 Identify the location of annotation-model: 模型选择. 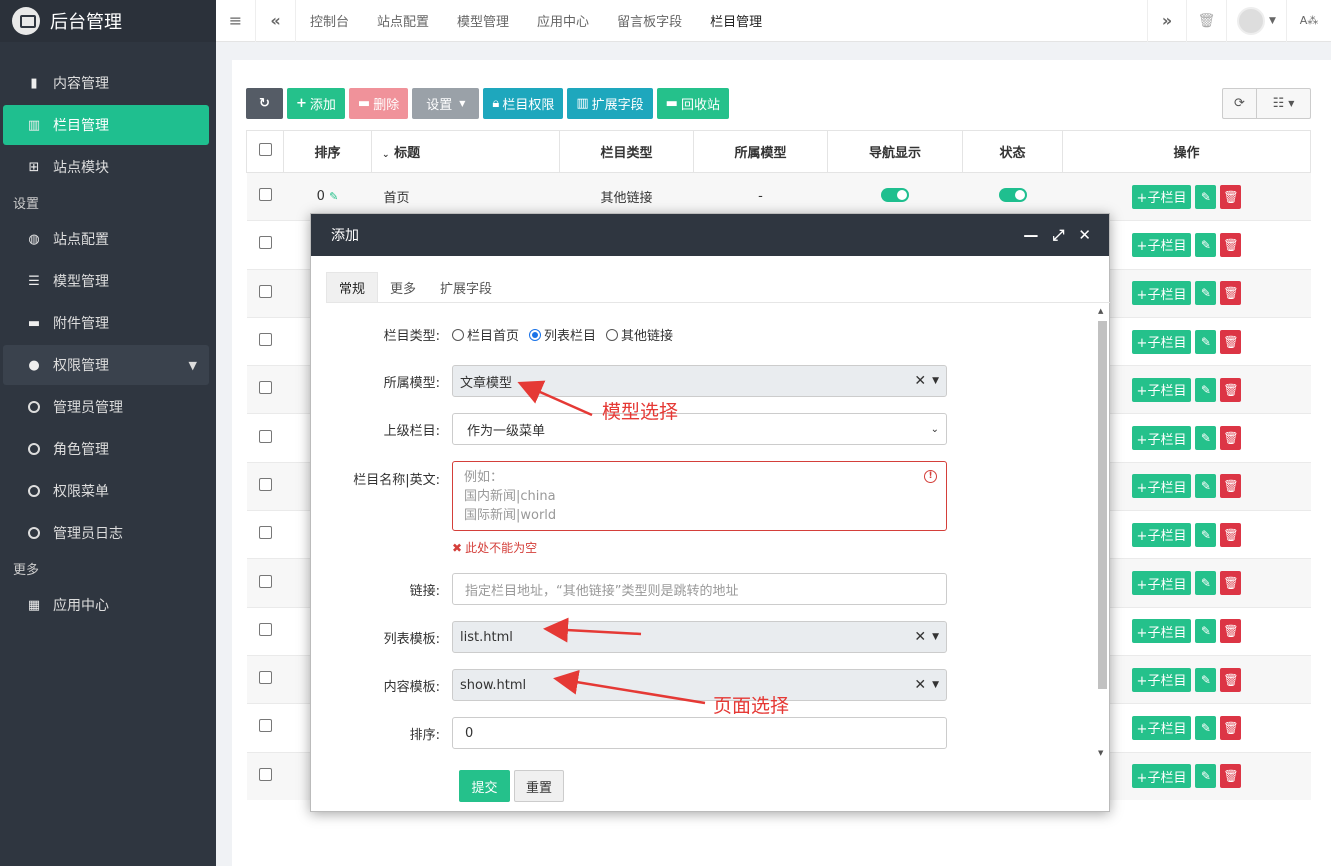
(640, 412).